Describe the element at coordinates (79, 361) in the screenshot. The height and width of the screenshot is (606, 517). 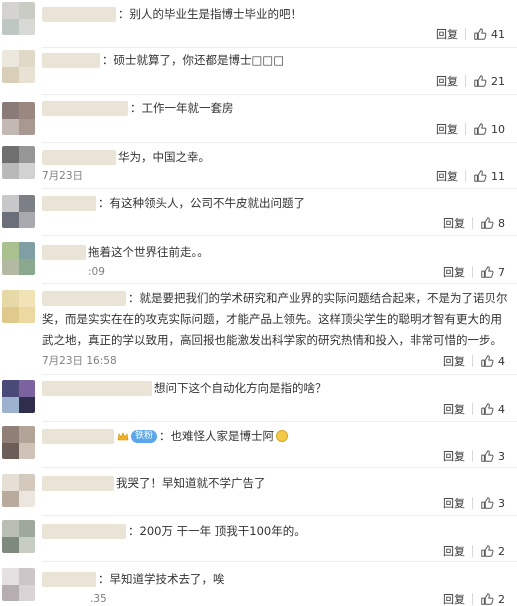
I see `timestamp: 7月23日 16:58` at that location.